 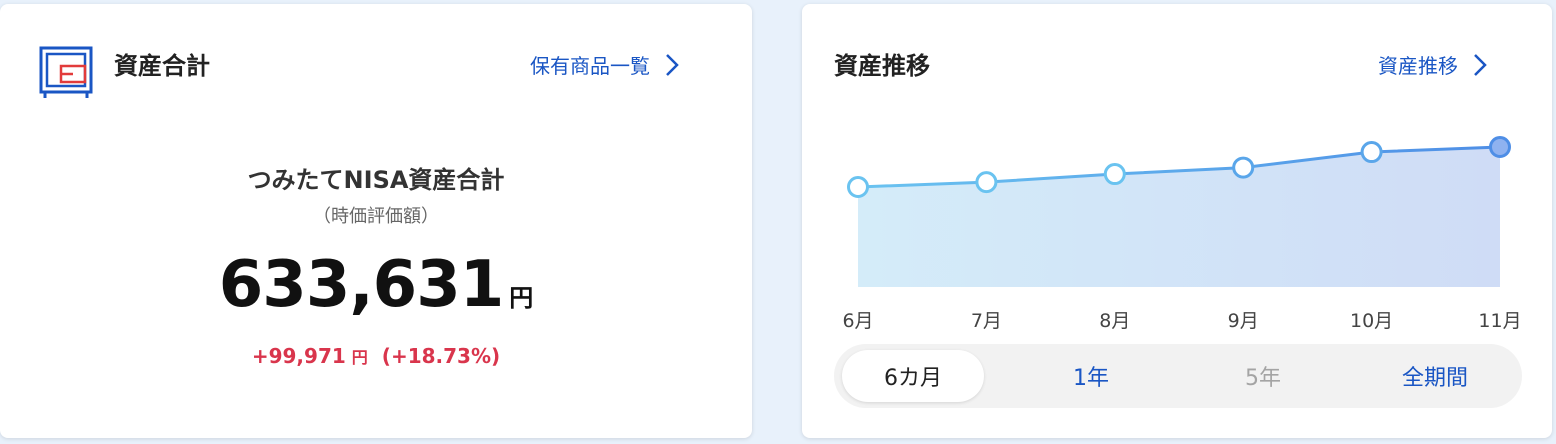 What do you see at coordinates (1499, 321) in the screenshot?
I see `x-axis-tick-label: 11月` at bounding box center [1499, 321].